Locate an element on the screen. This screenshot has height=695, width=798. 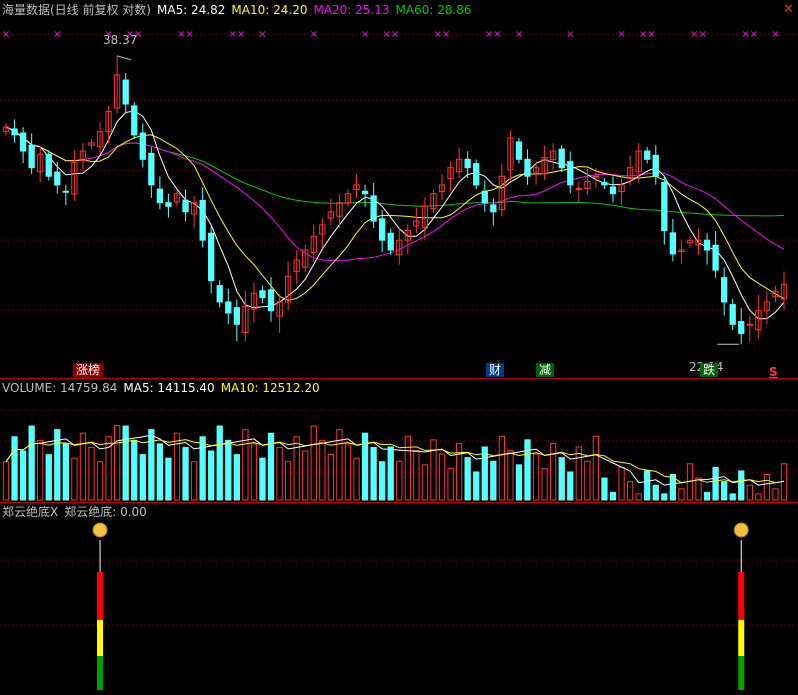
volume-ma10-legend: MA10: 12512.20 is located at coordinates (270, 388).